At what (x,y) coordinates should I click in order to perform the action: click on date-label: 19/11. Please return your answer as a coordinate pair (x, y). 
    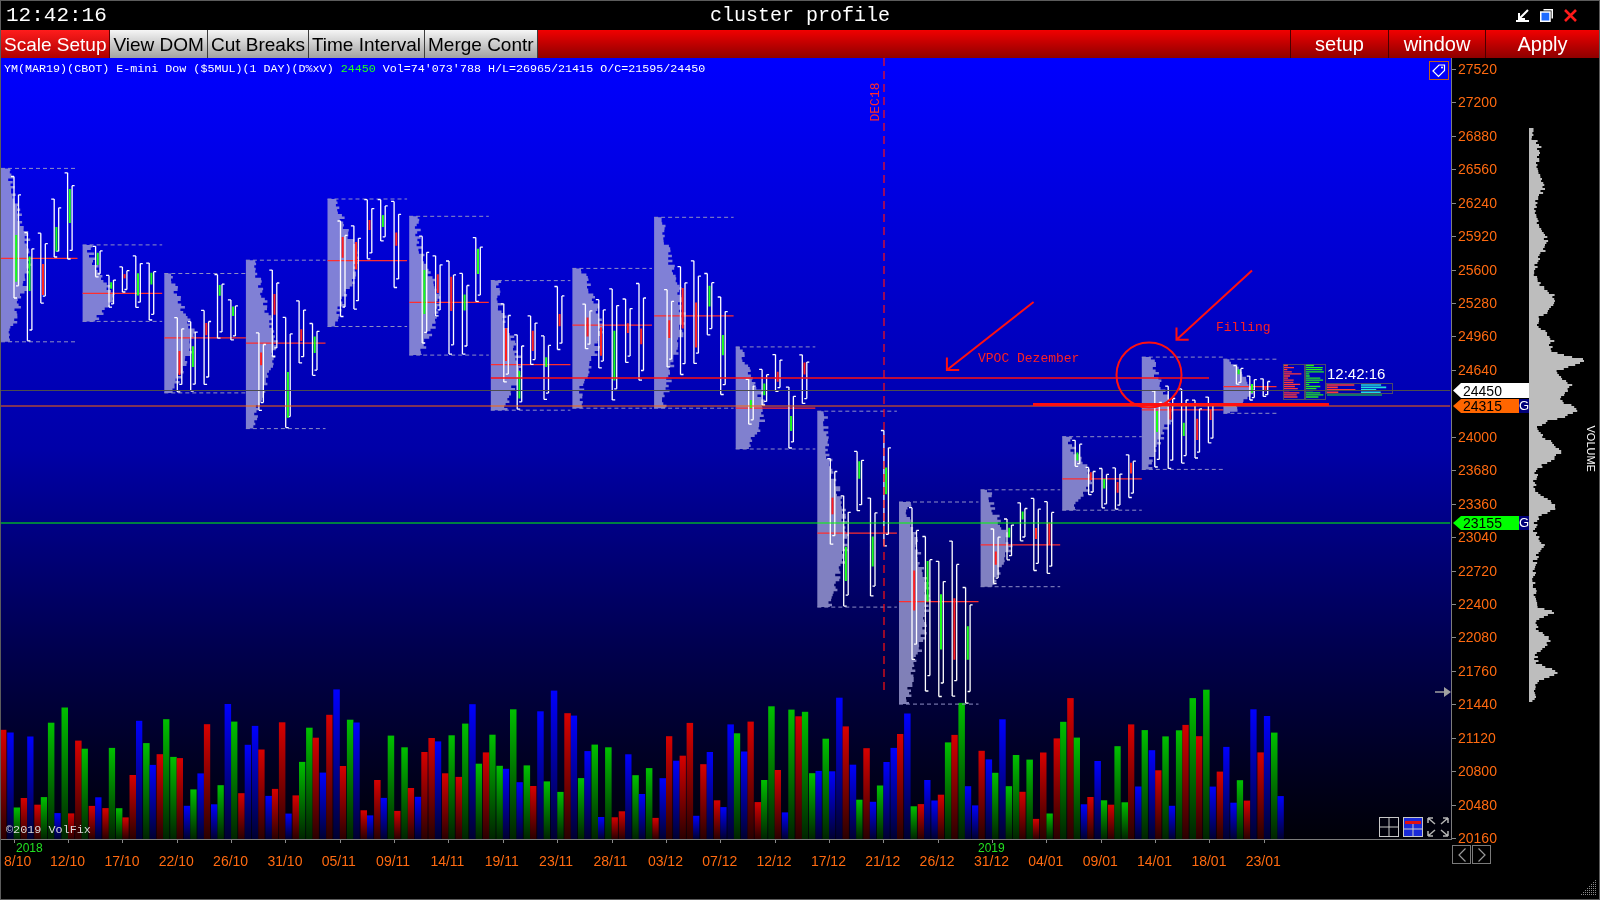
    Looking at the image, I should click on (501, 861).